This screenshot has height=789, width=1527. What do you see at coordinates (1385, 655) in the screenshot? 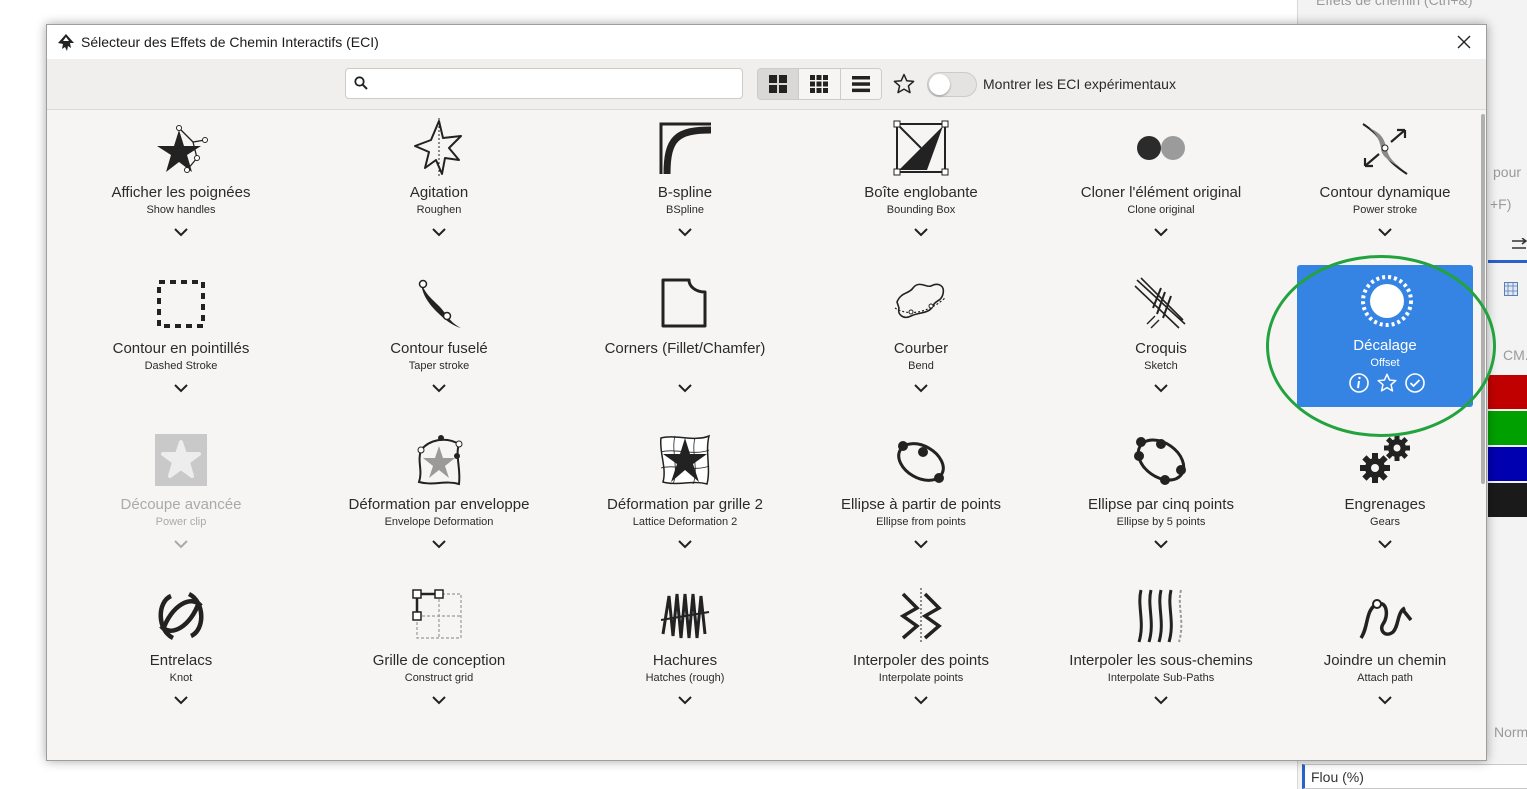
I see `effect-tile-attach-path: Joindre un chemin Attach path` at bounding box center [1385, 655].